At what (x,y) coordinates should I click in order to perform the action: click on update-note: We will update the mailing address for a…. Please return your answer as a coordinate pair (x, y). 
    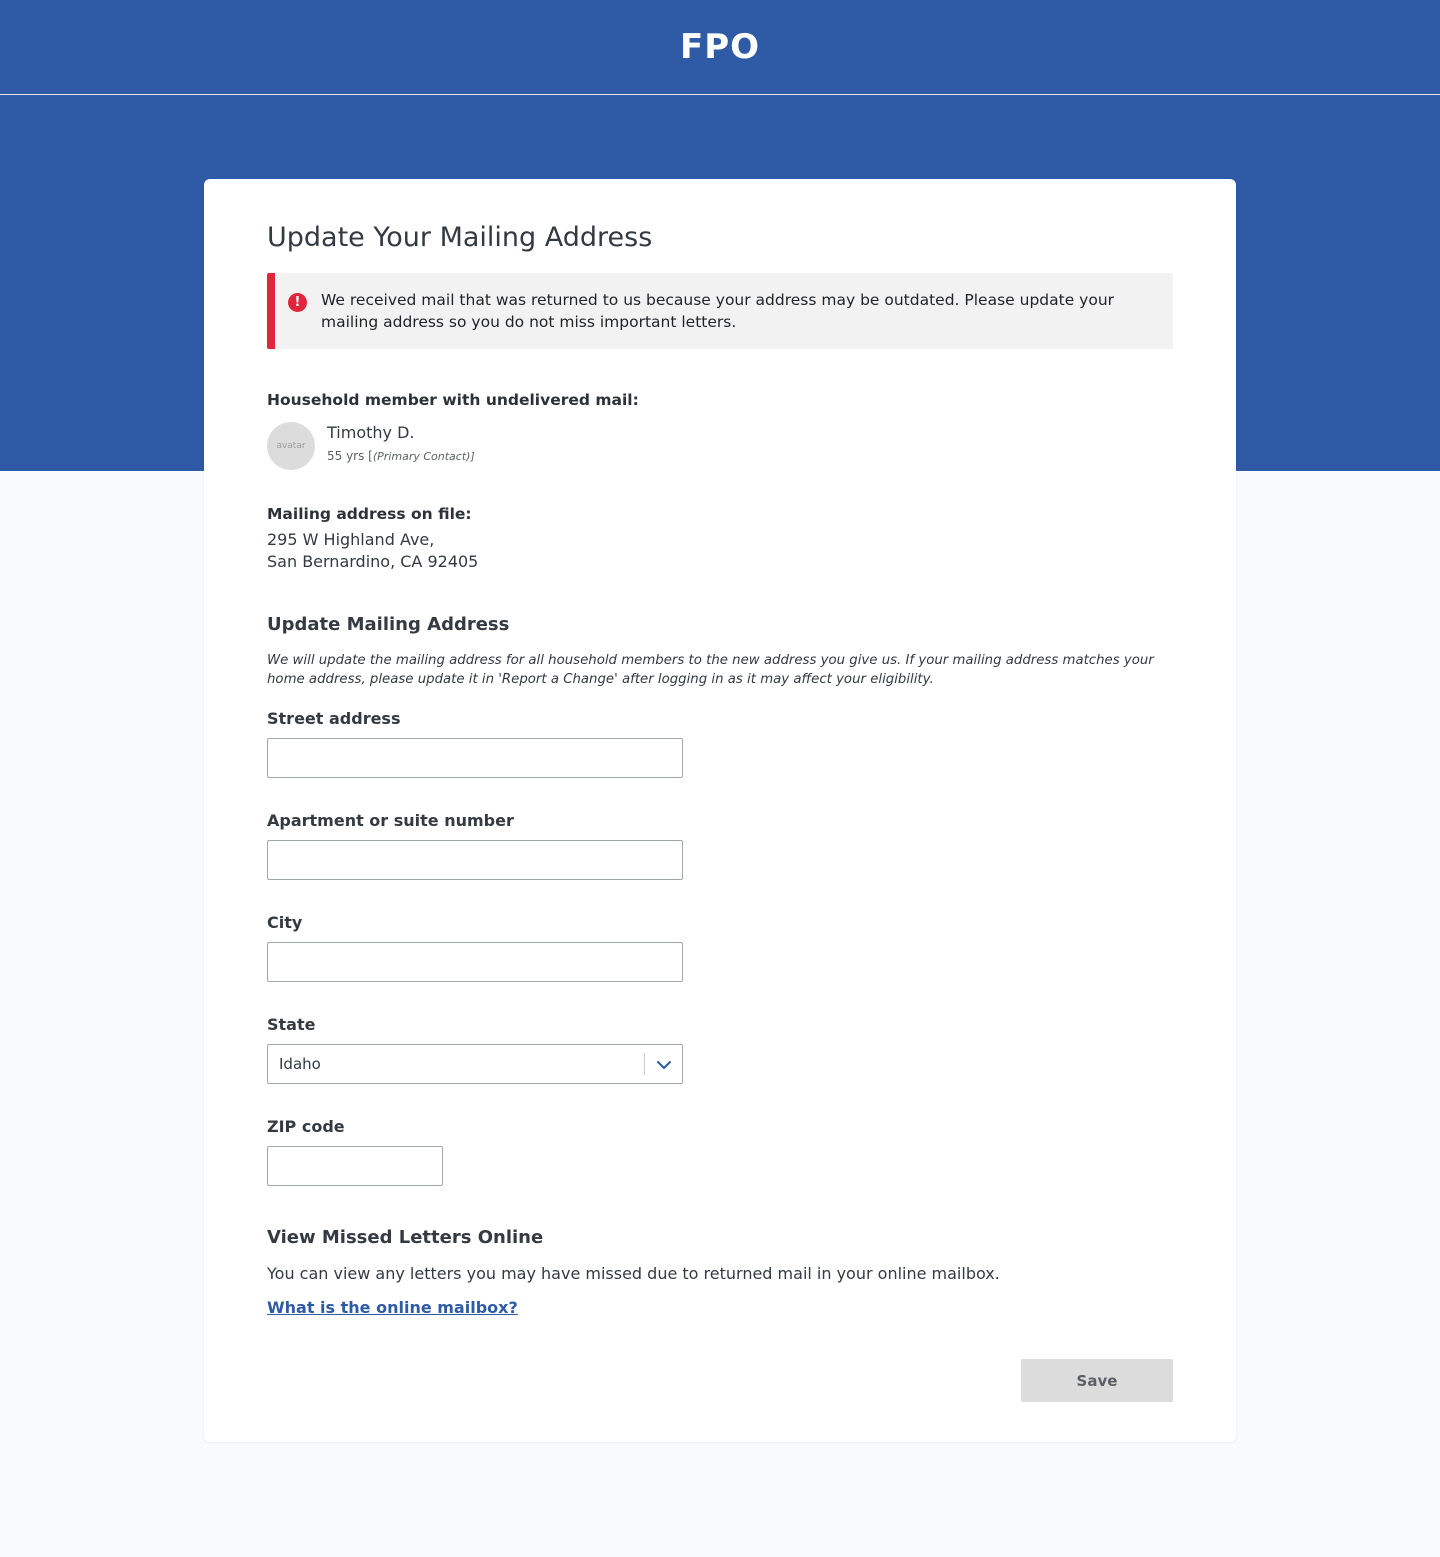
    Looking at the image, I should click on (710, 670).